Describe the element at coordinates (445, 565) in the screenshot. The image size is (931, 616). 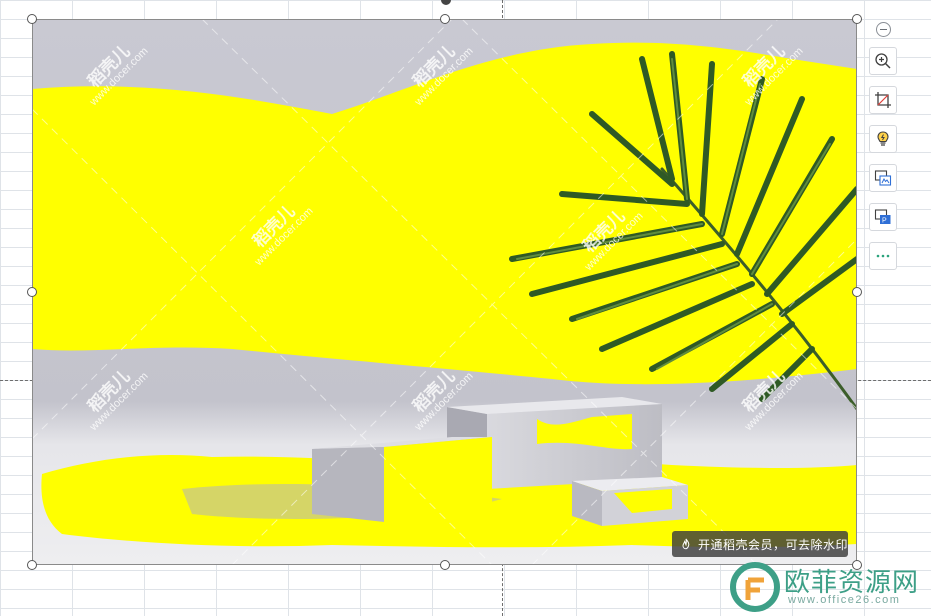
I see `resize-handle-bottom` at that location.